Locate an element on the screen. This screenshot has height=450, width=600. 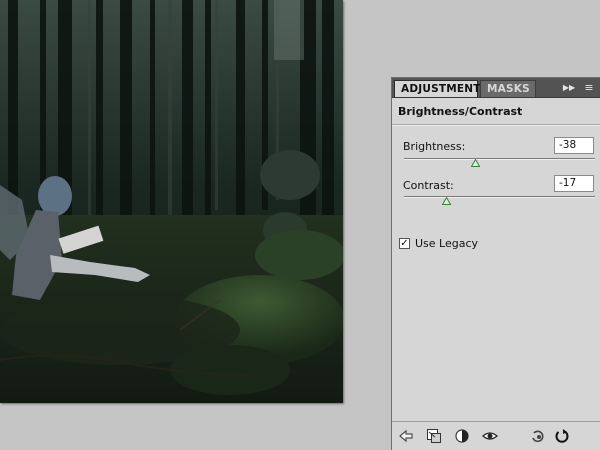
layer-visibility-icon is located at coordinates (462, 436).